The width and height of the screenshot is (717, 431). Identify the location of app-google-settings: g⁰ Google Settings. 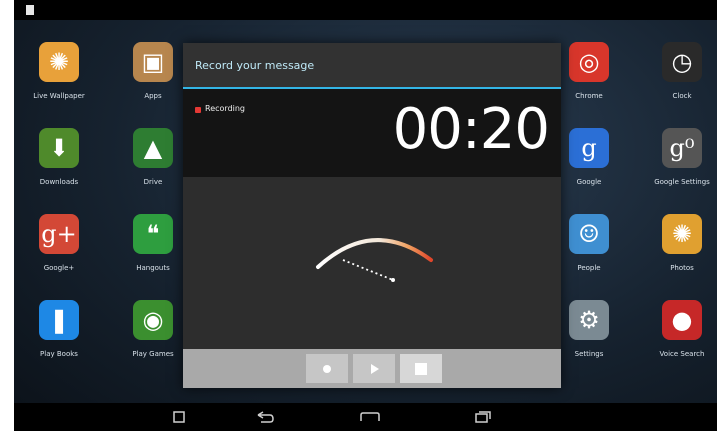
(682, 167).